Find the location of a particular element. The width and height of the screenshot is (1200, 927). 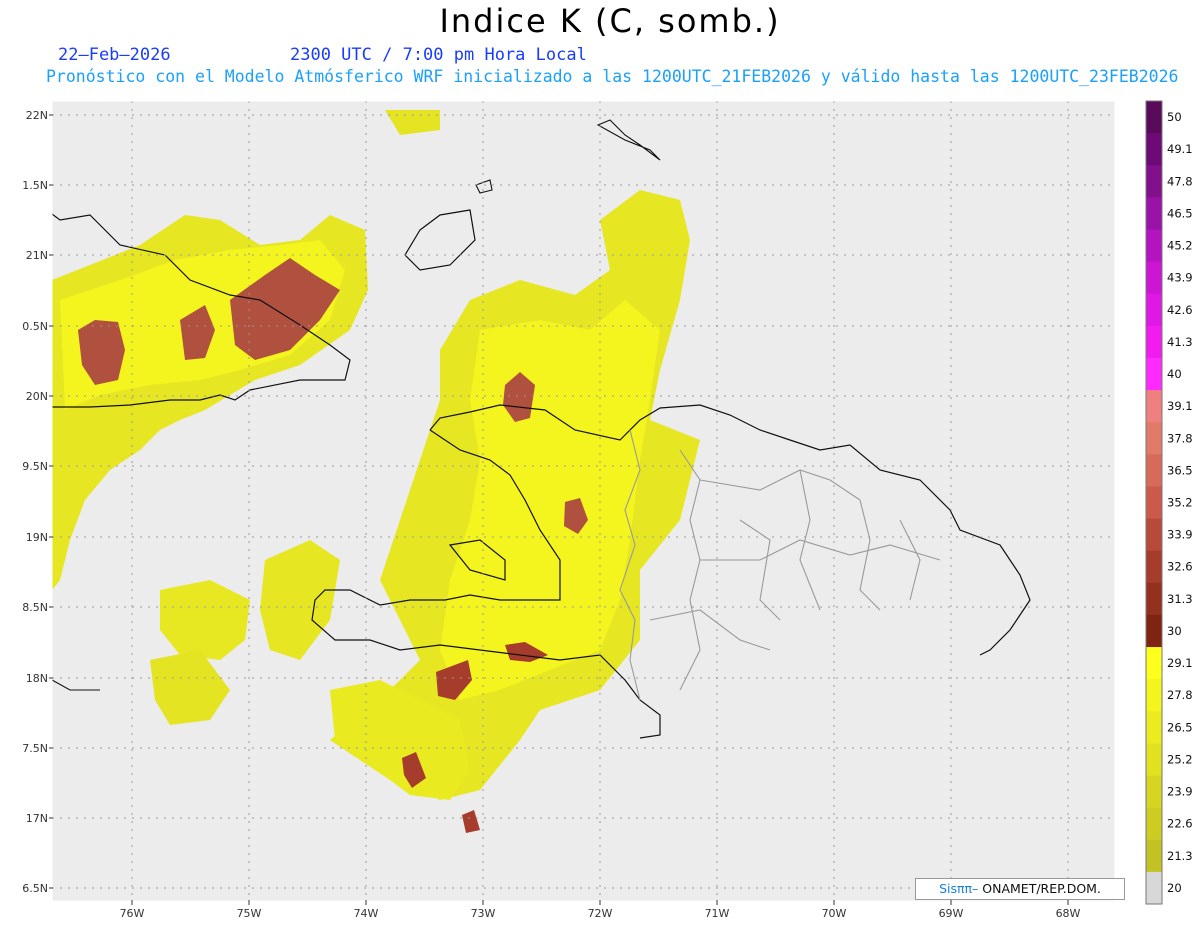

colorbar-label: 46.5 is located at coordinates (1180, 213).